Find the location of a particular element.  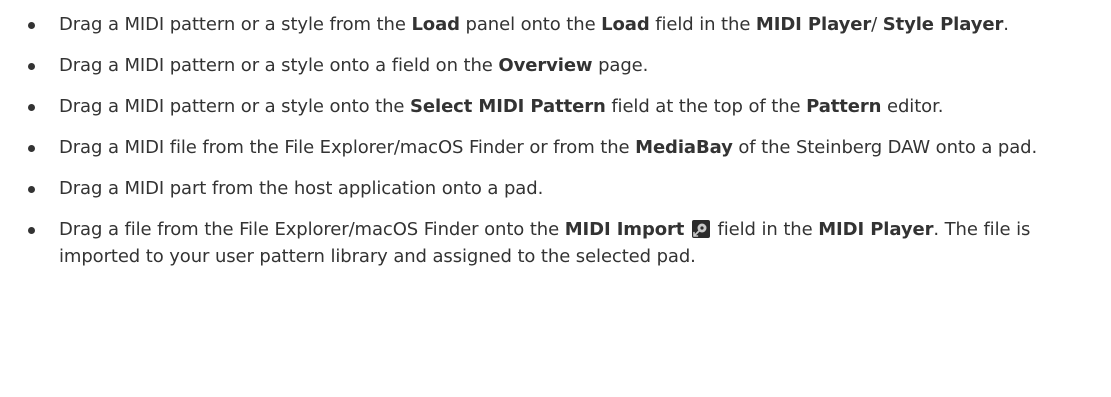

ui-term: Pattern is located at coordinates (844, 106).